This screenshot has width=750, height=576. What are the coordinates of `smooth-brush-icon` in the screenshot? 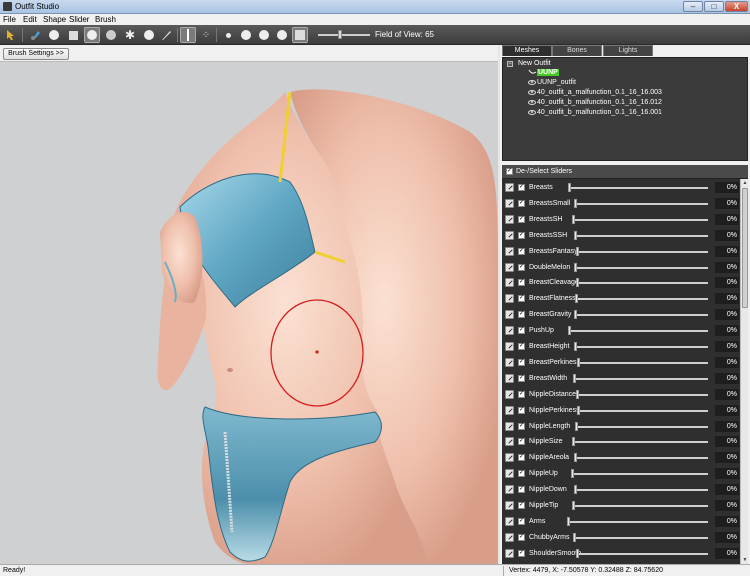 It's located at (111, 35).